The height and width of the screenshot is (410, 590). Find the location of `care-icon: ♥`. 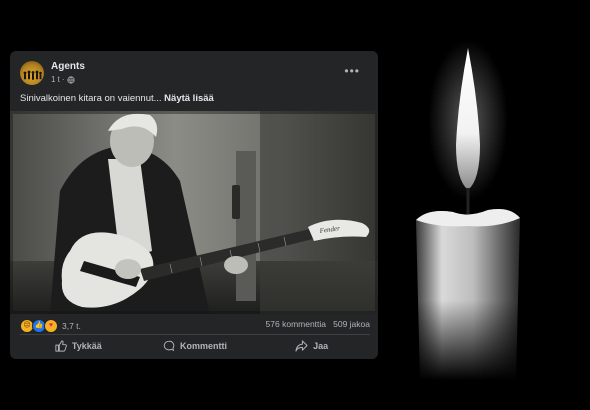

care-icon: ♥ is located at coordinates (51, 326).